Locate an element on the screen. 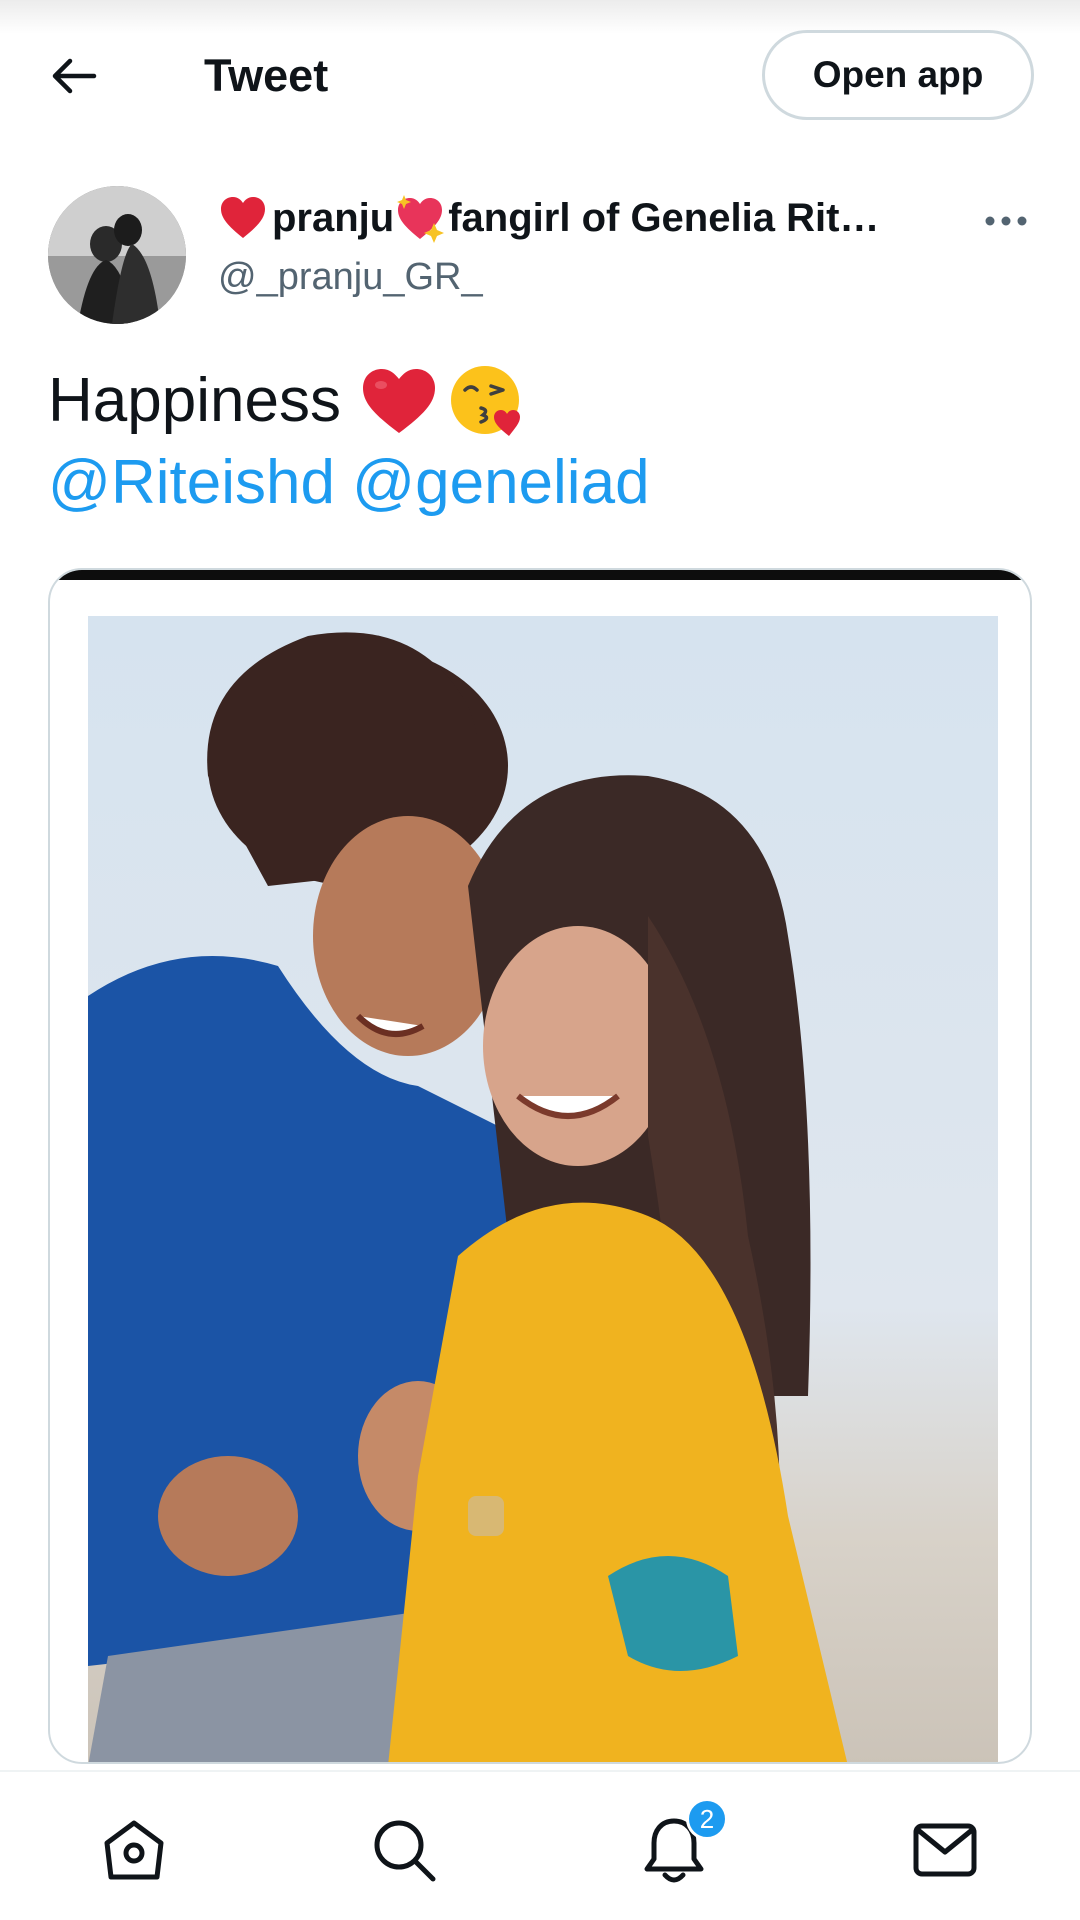 The width and height of the screenshot is (1080, 1920). red-heart-emoji-icon is located at coordinates (398, 401).